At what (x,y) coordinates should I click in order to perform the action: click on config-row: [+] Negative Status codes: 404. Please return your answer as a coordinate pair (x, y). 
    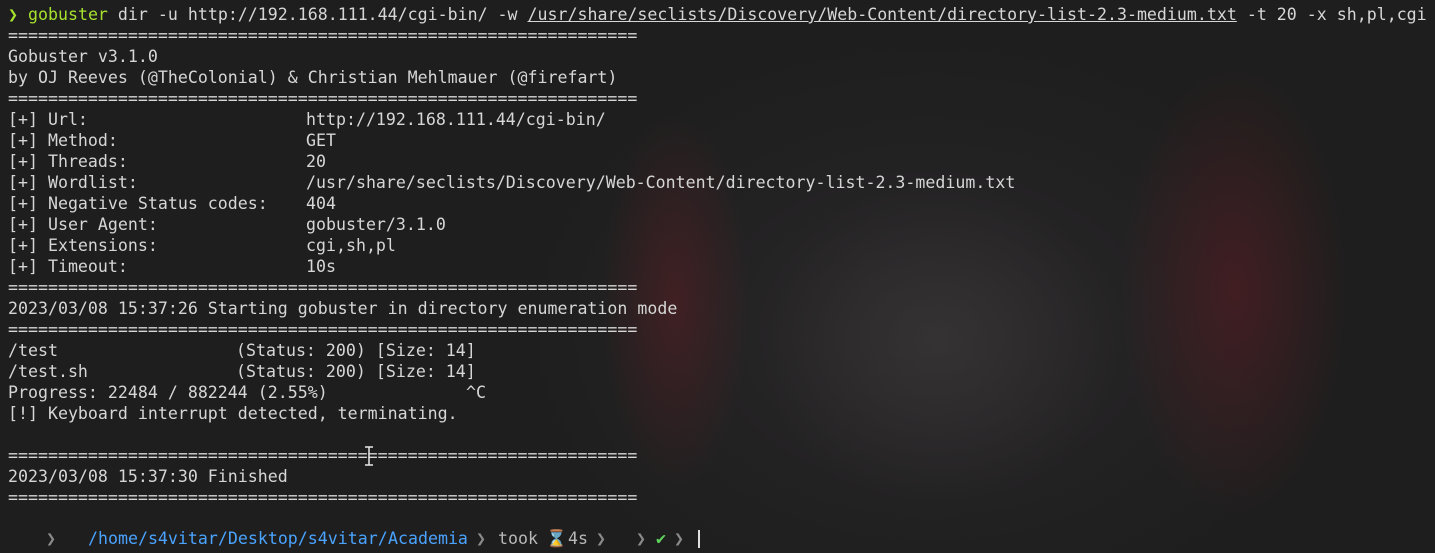
    Looking at the image, I should click on (708, 203).